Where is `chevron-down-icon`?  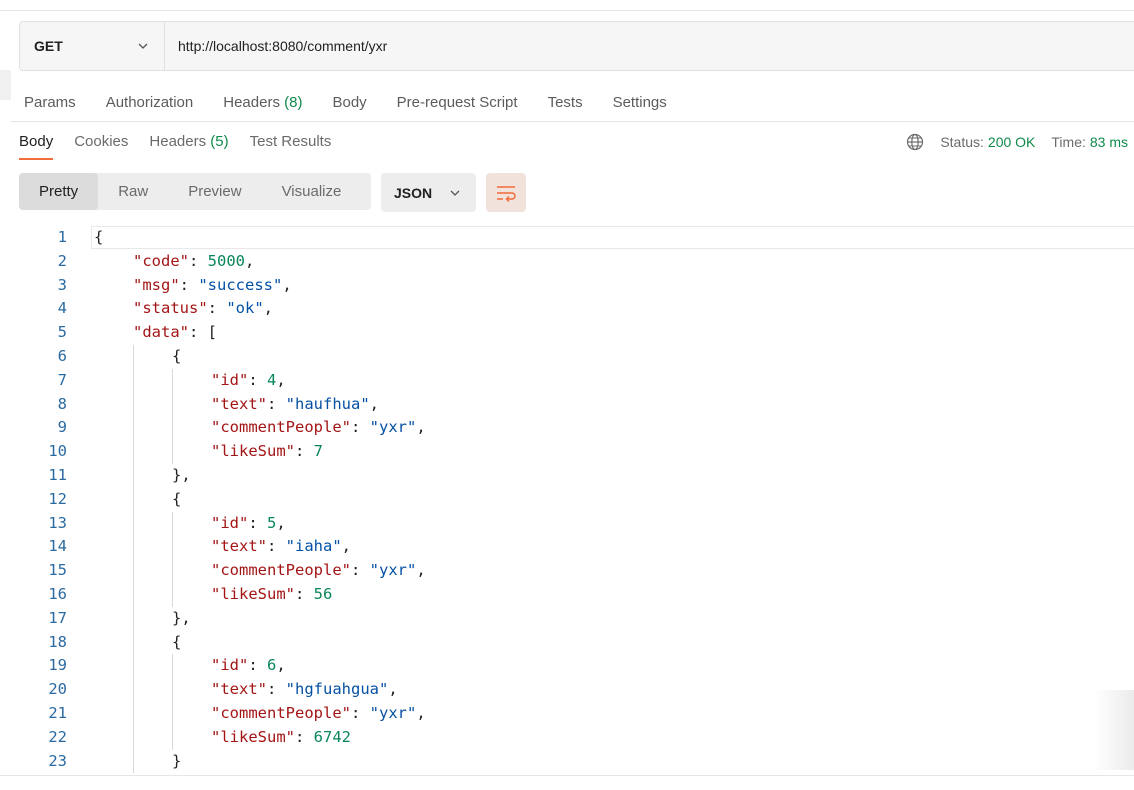
chevron-down-icon is located at coordinates (143, 46).